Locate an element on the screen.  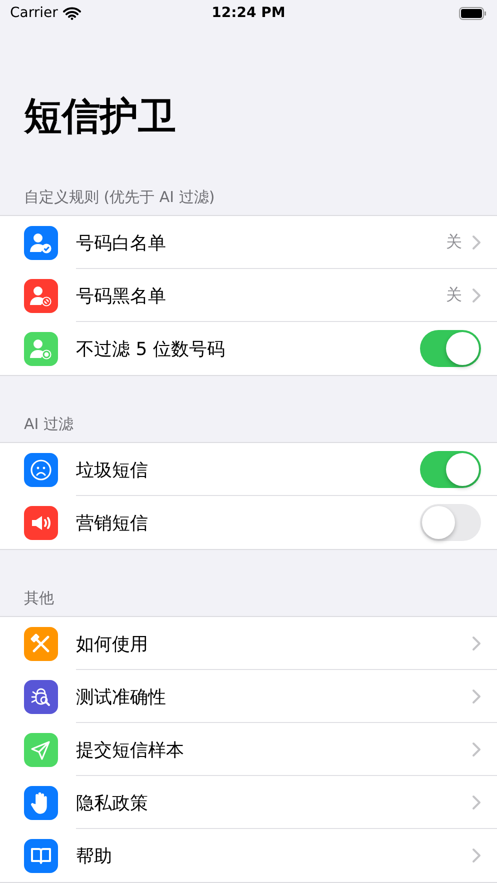
row-label: 如何使用 is located at coordinates (274, 644).